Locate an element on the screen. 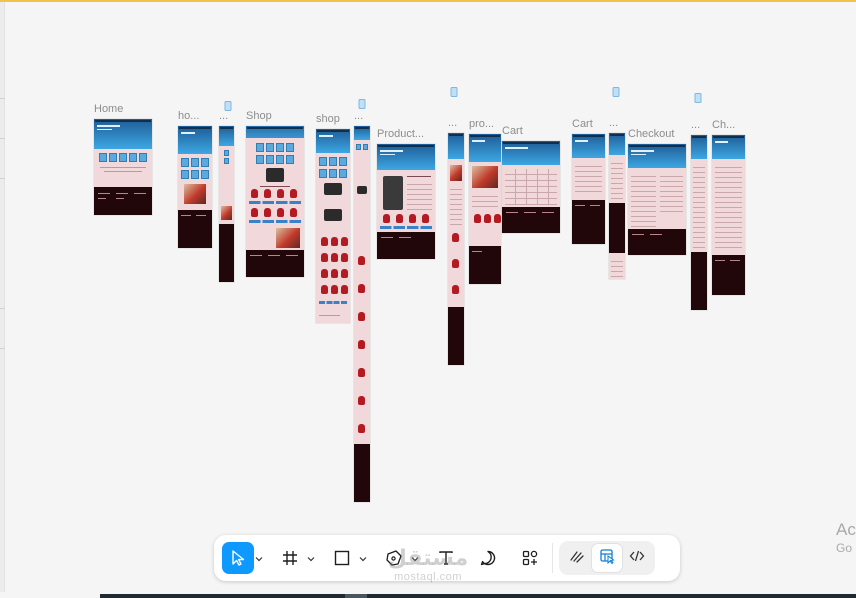 The image size is (856, 598). frame-home-tablet is located at coordinates (195, 187).